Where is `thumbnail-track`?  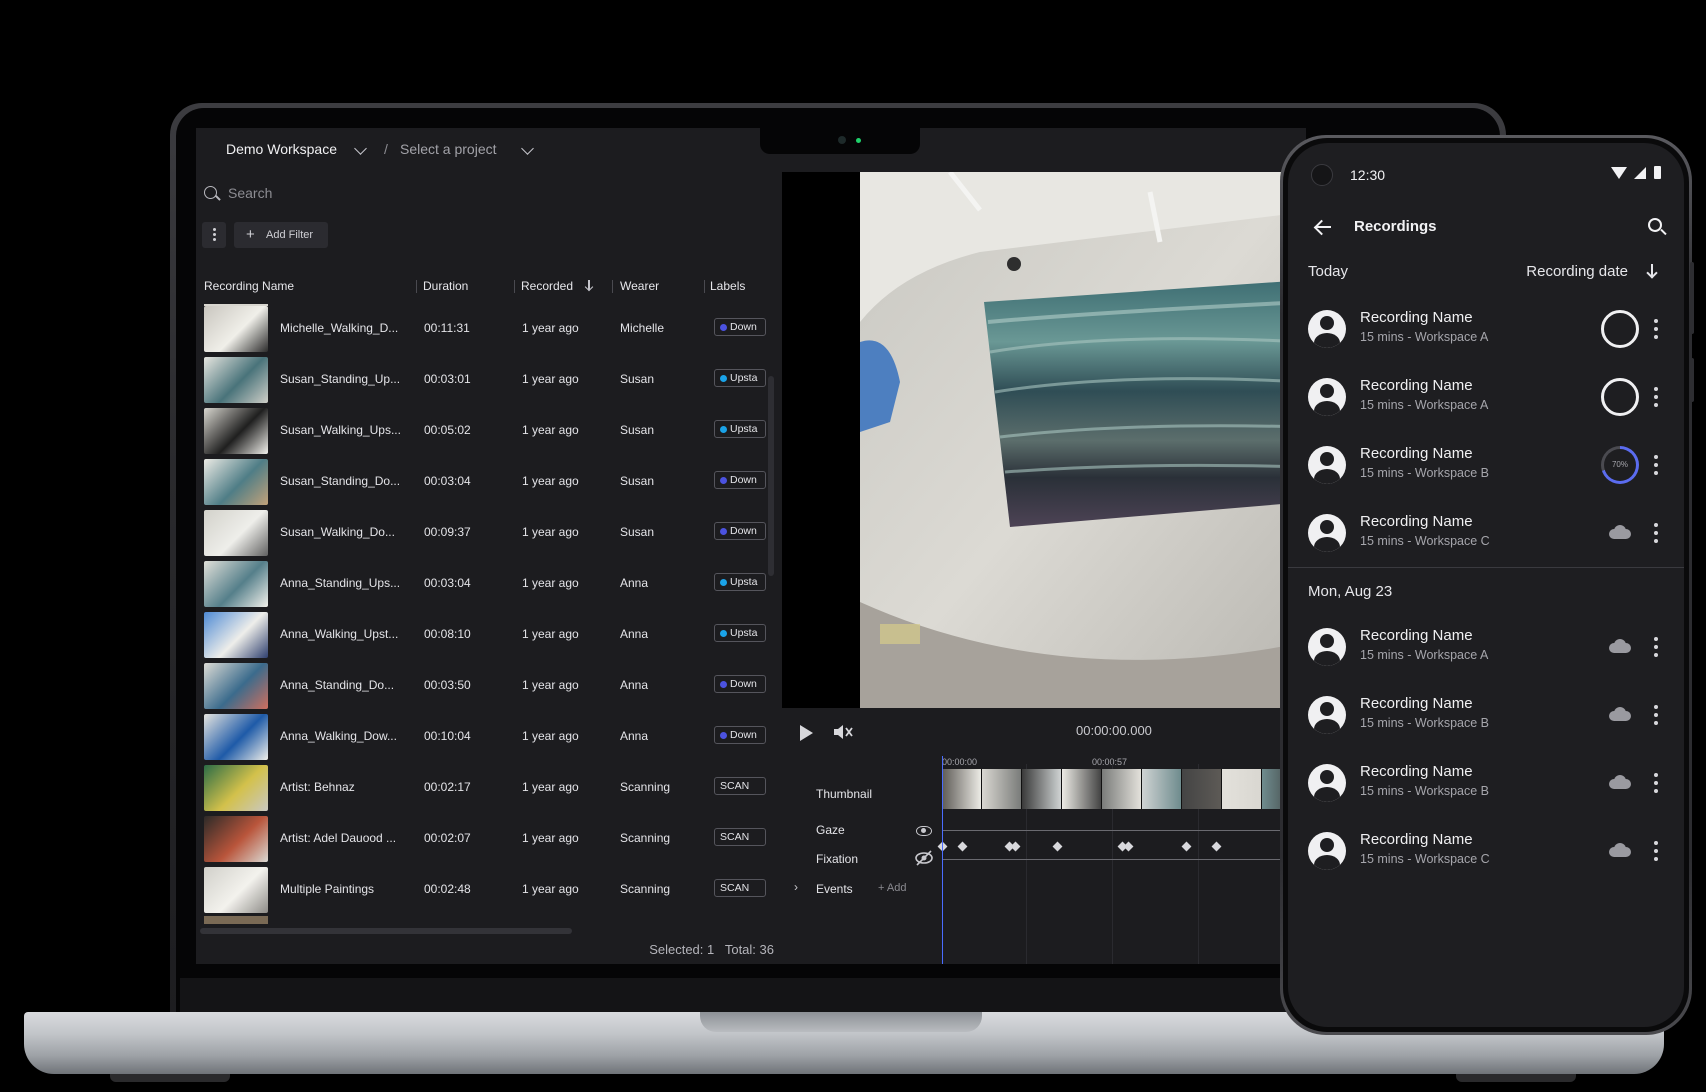 thumbnail-track is located at coordinates (1124, 789).